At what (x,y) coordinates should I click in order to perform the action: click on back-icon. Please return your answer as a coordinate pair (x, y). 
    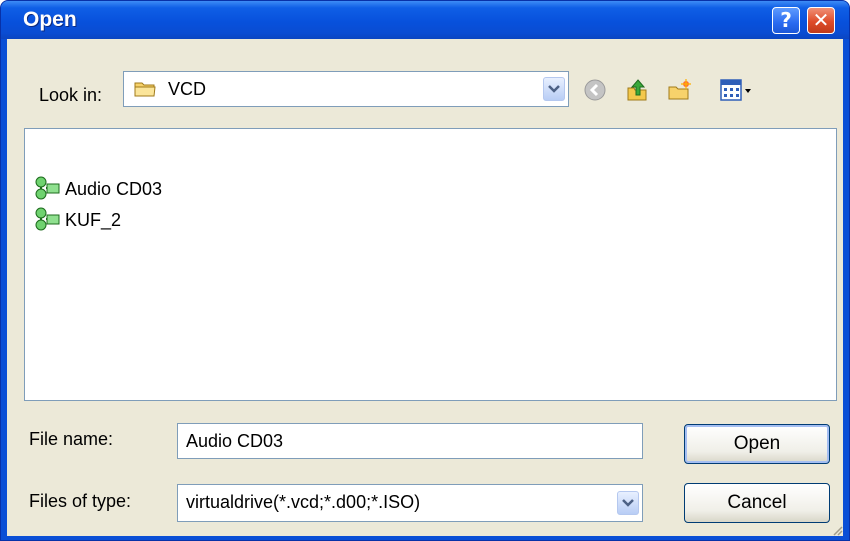
    Looking at the image, I should click on (595, 90).